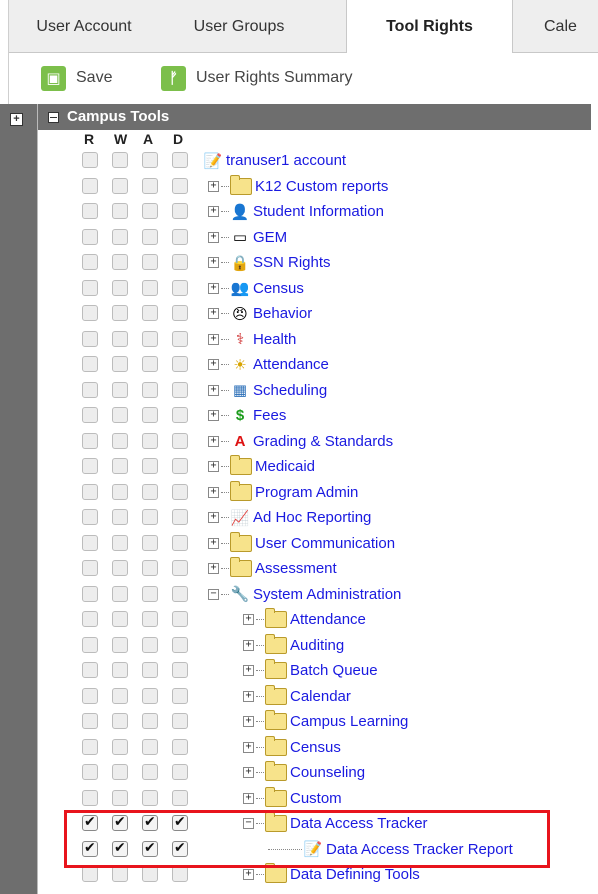  Describe the element at coordinates (267, 391) in the screenshot. I see `tree-node: + ▦ Scheduling` at that location.